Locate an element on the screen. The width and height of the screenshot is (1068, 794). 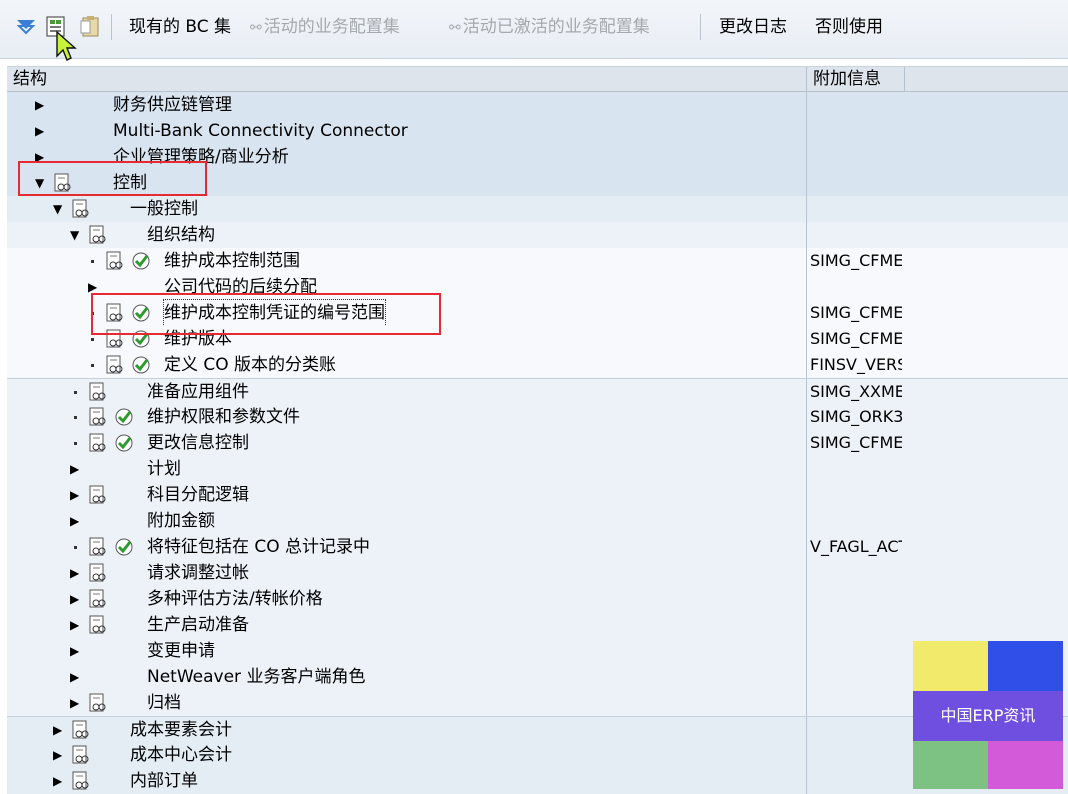
tree-node: ▶ 归档 is located at coordinates (537, 703).